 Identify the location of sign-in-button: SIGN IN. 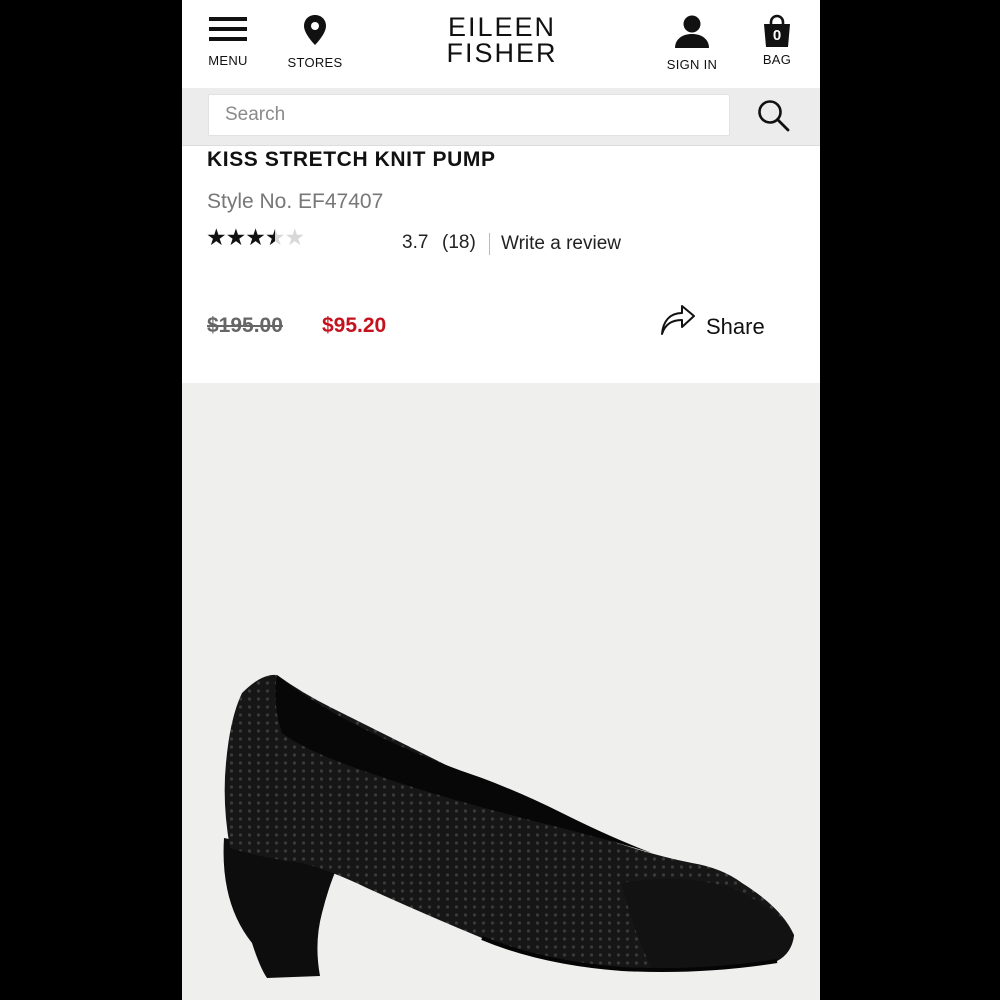
(692, 43).